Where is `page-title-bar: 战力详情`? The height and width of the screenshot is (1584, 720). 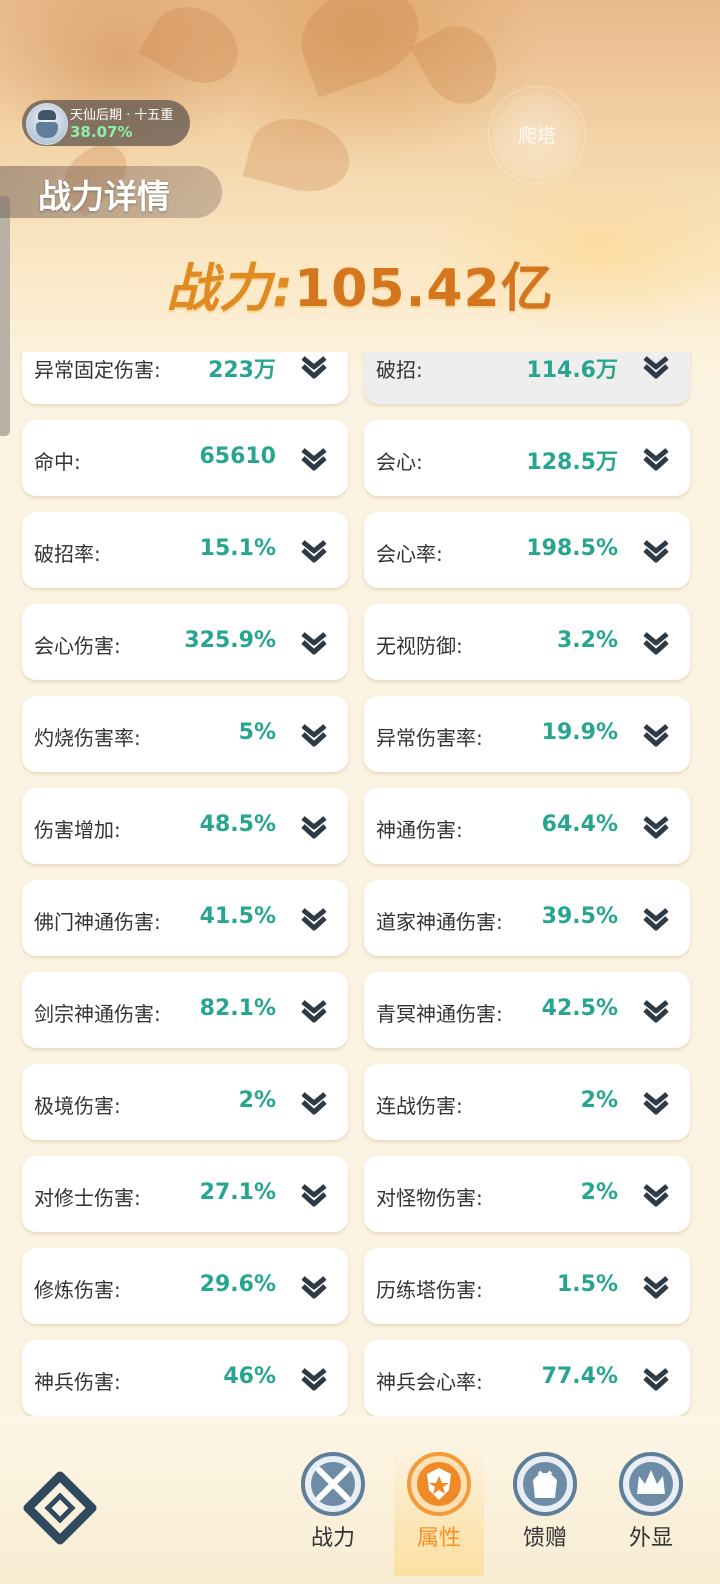
page-title-bar: 战力详情 is located at coordinates (111, 192).